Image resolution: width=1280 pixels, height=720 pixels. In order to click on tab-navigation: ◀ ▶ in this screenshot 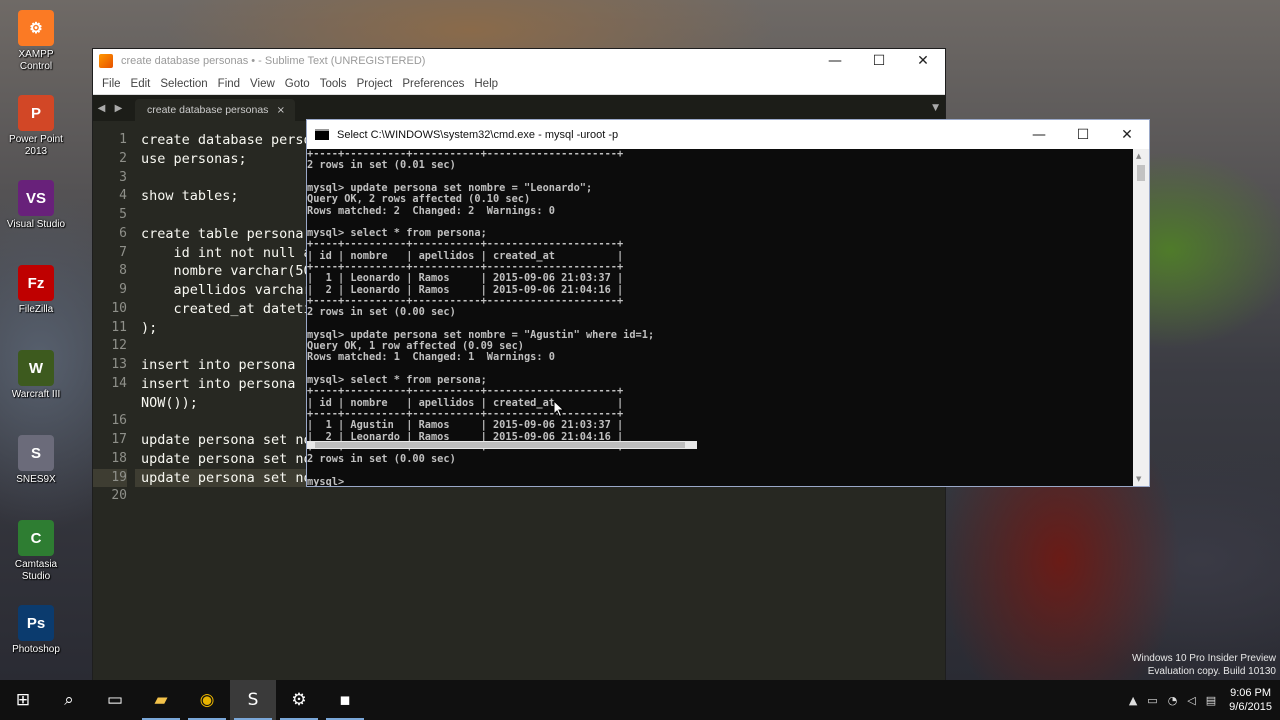, I will do `click(110, 108)`.